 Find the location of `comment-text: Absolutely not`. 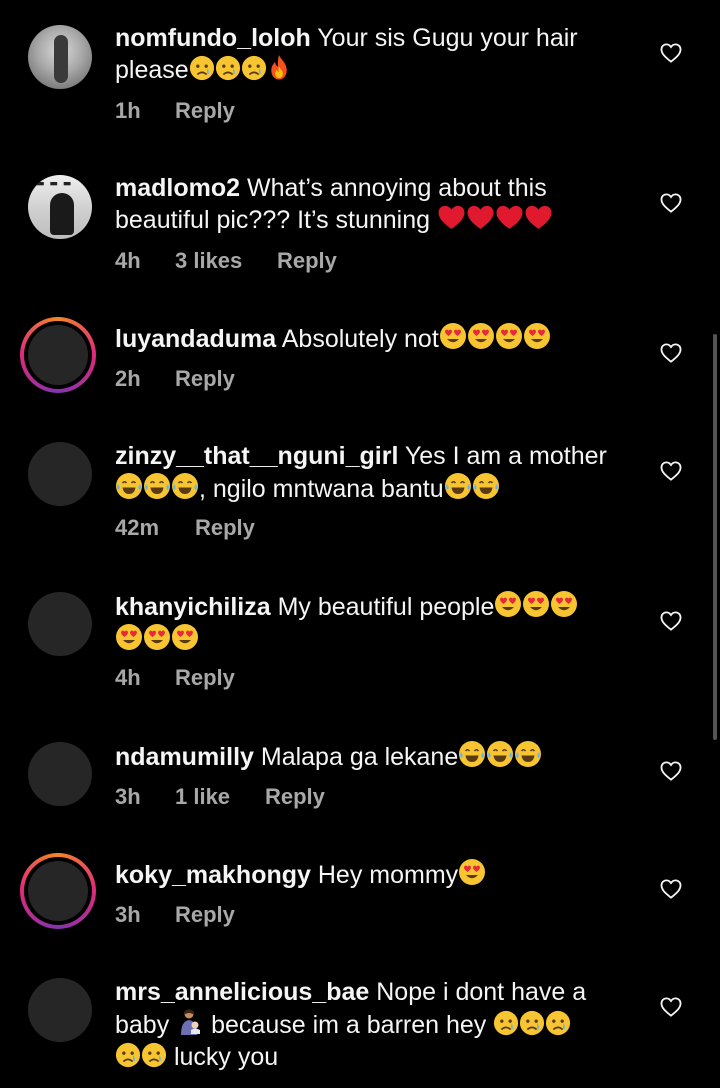

comment-text: Absolutely not is located at coordinates (360, 339).